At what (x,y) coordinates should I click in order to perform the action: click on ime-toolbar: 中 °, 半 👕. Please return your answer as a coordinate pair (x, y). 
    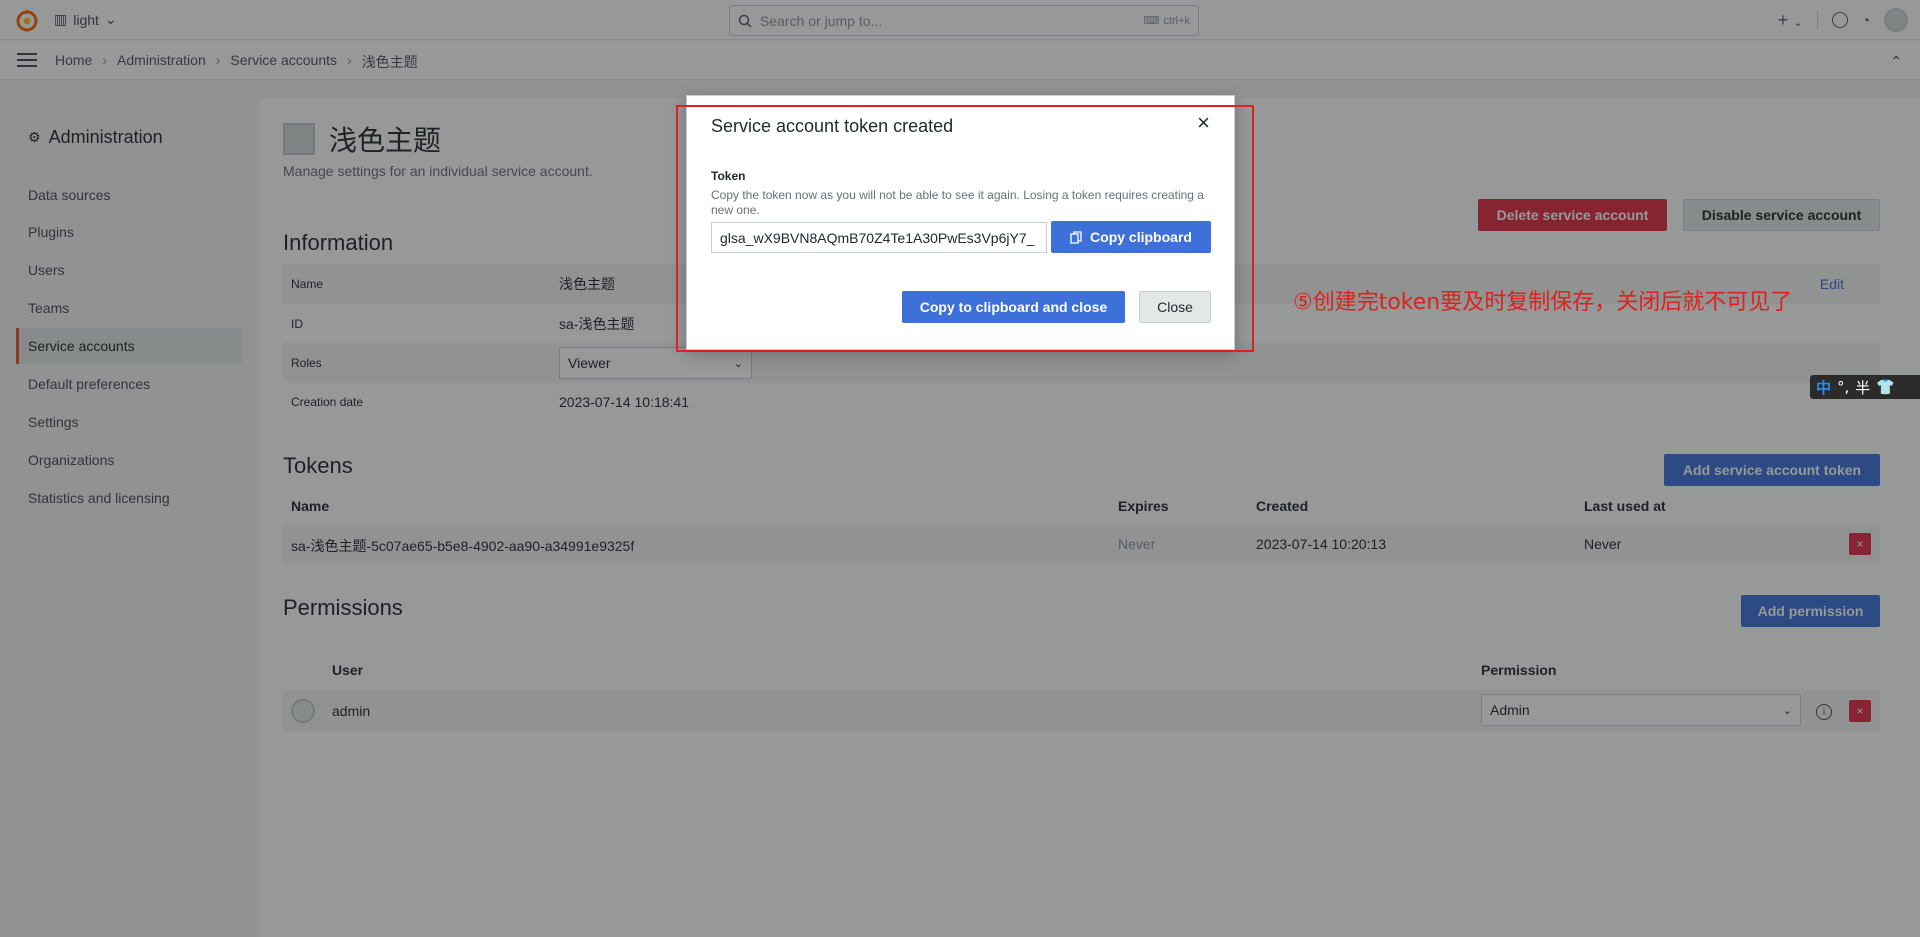
    Looking at the image, I should click on (1865, 387).